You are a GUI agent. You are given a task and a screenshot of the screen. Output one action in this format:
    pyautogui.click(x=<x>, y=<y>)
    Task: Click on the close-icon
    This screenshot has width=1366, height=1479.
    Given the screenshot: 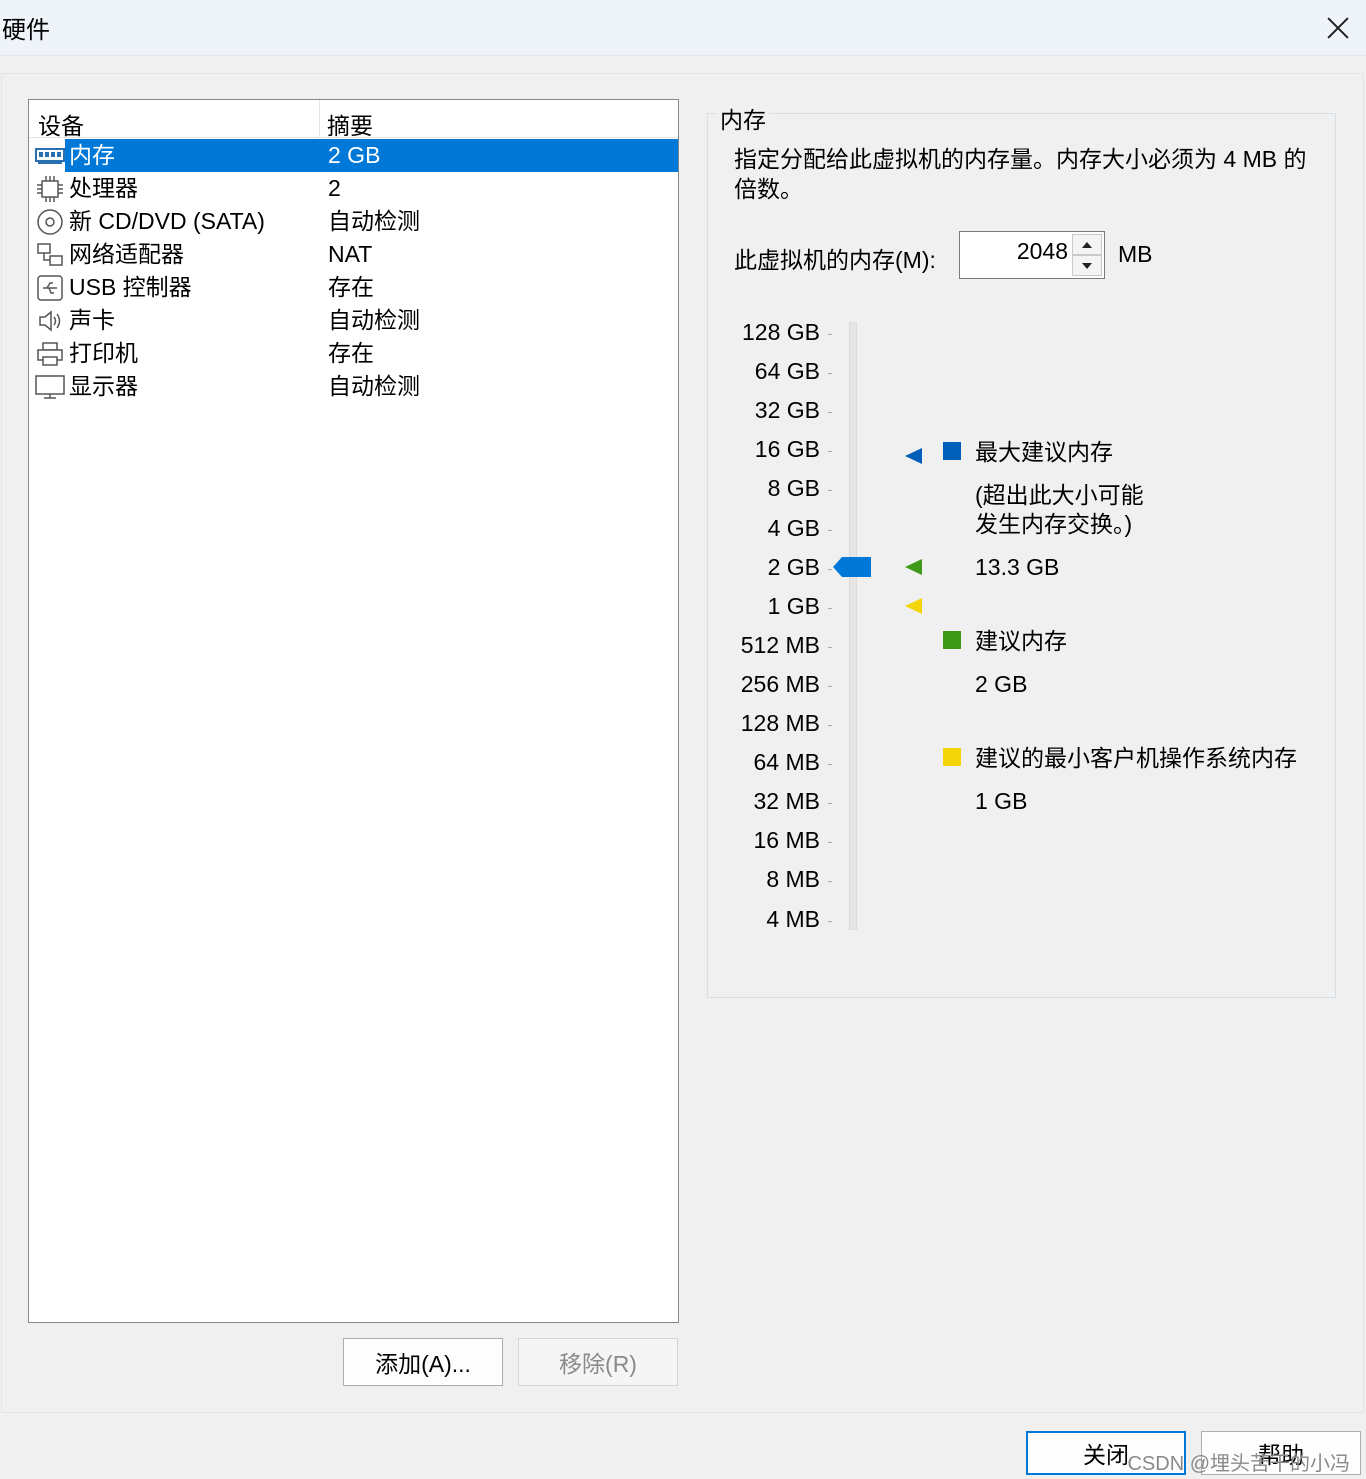 What is the action you would take?
    pyautogui.click(x=1338, y=28)
    